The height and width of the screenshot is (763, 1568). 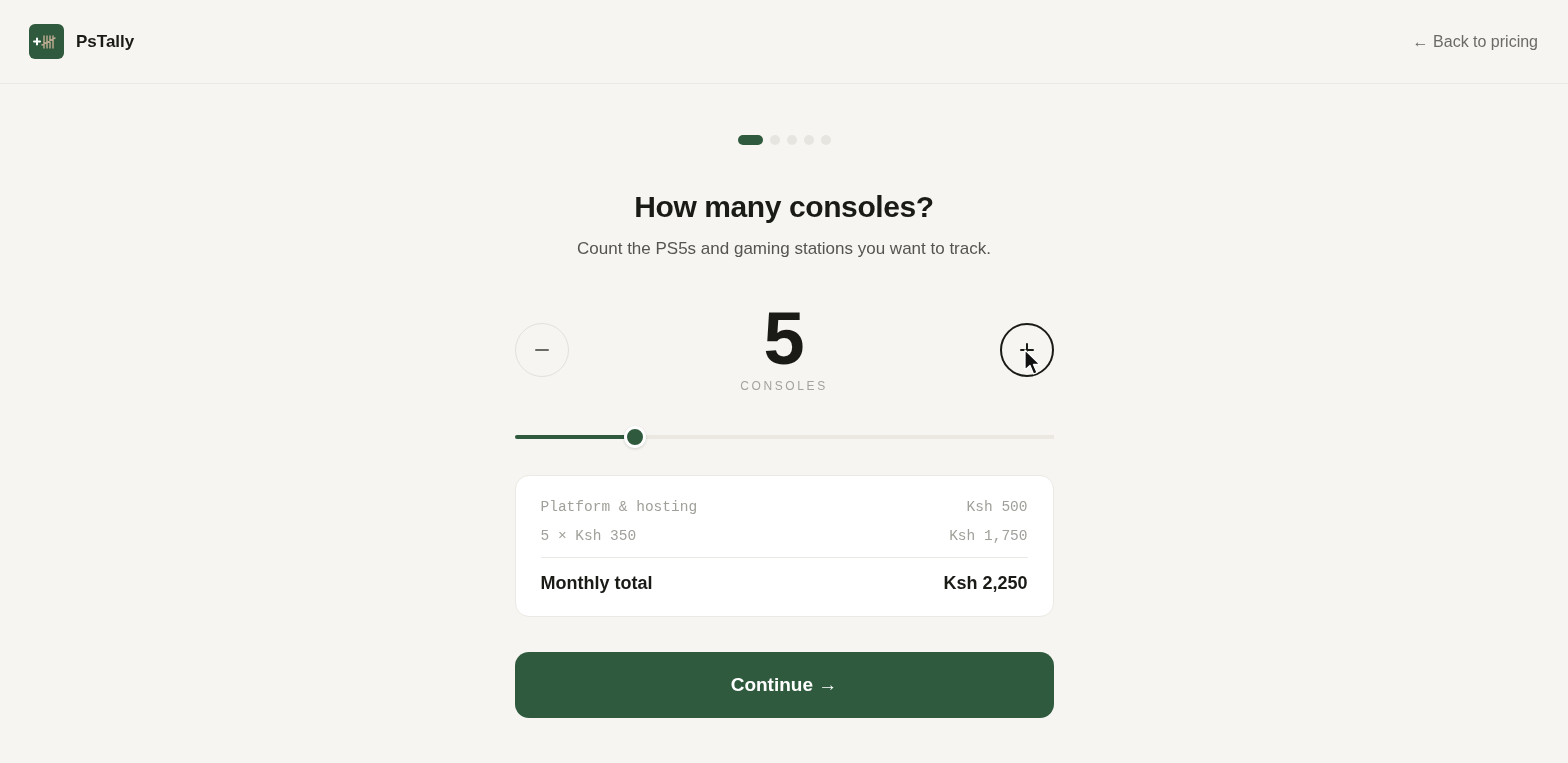 I want to click on line-item-label: 5 × Ksh 350, so click(x=588, y=536).